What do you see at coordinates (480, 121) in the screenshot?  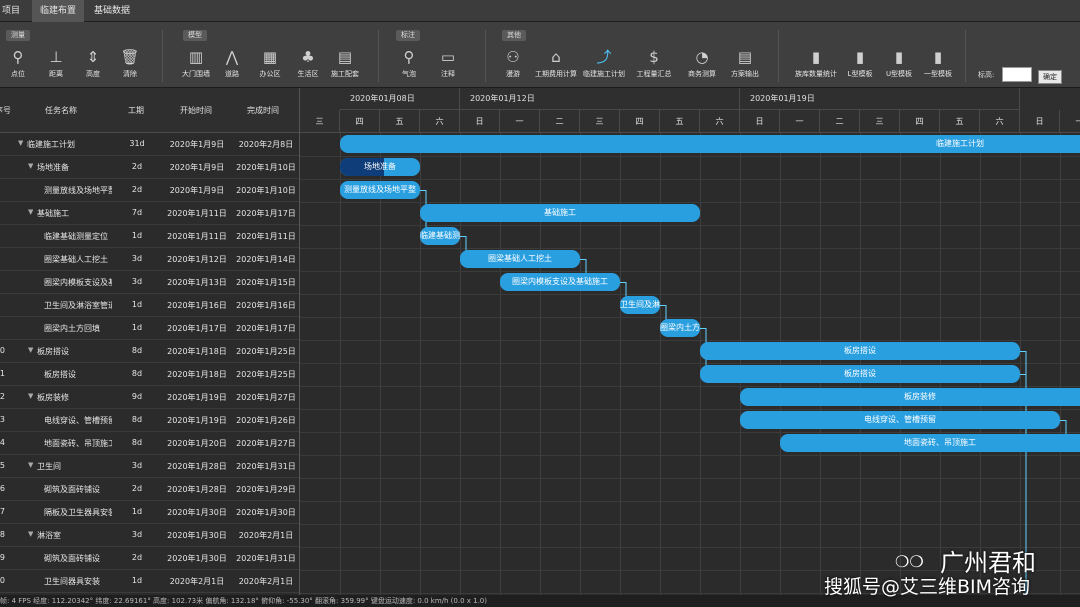 I see `timeline-day-label: 日` at bounding box center [480, 121].